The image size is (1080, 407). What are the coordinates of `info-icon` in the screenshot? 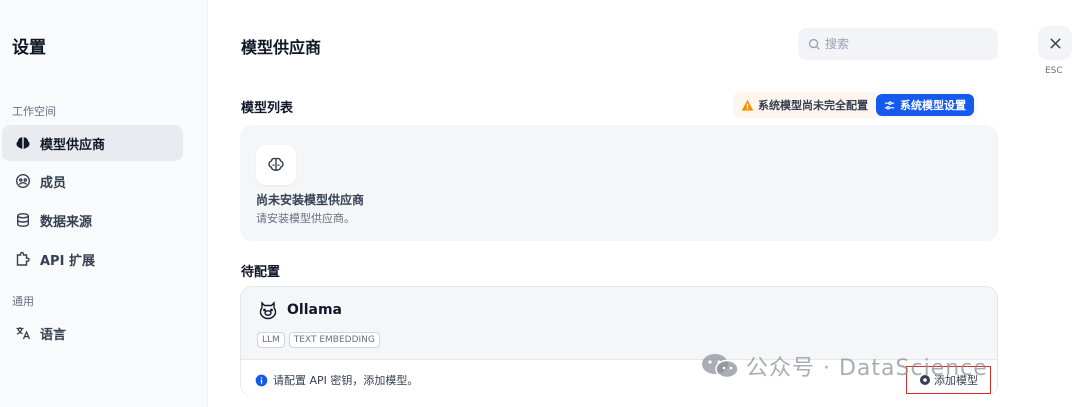 It's located at (261, 380).